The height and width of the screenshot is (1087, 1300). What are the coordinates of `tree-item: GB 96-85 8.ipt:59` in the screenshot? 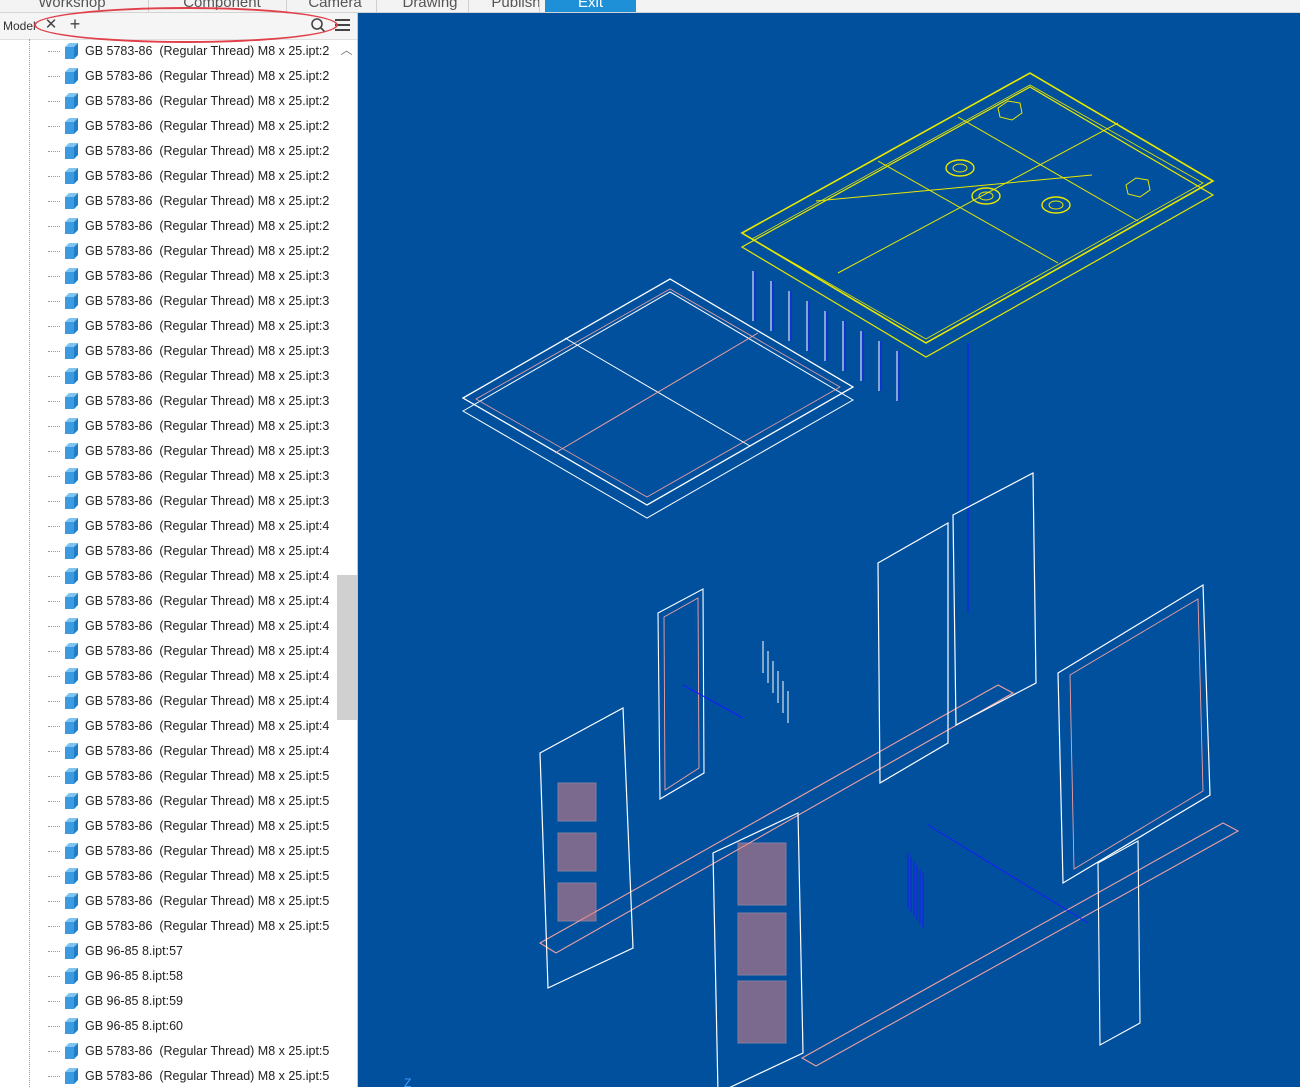 It's located at (168, 1001).